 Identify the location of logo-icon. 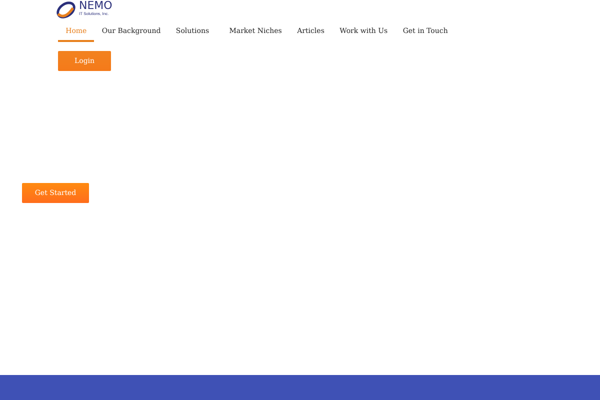
(66, 10).